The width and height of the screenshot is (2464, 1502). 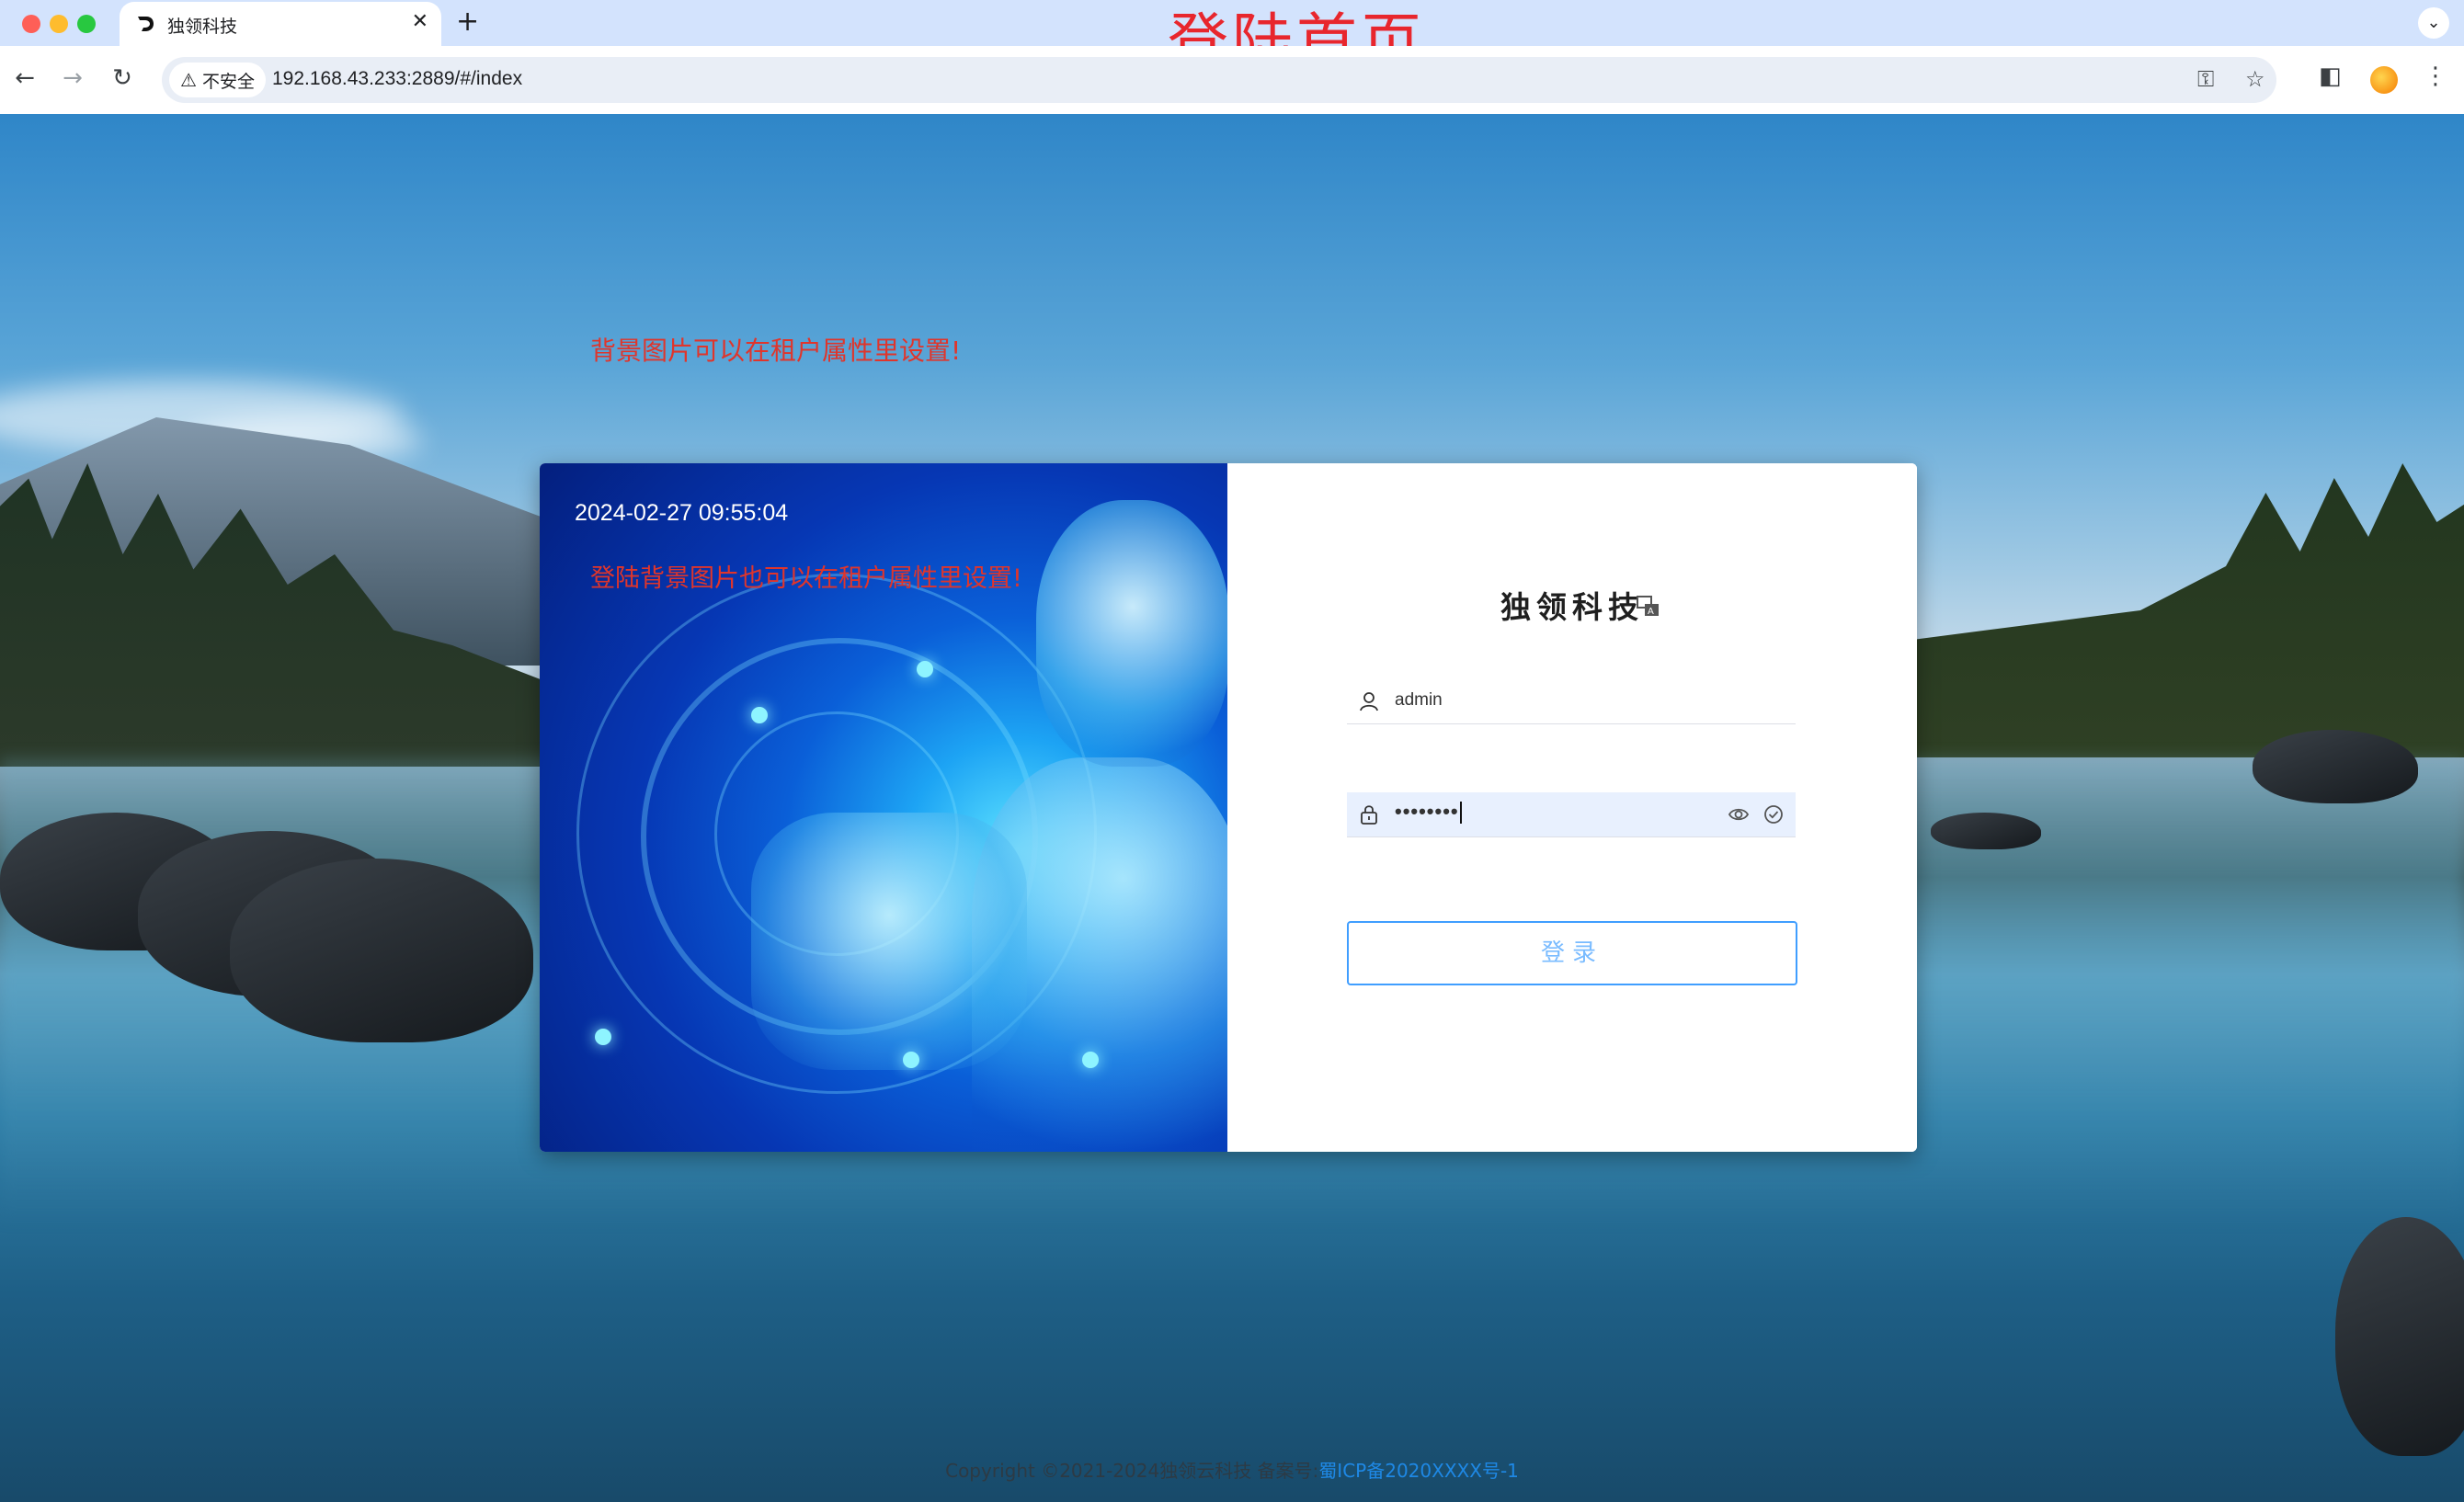 I want to click on bookmark-star-icon: ☆, so click(x=2255, y=79).